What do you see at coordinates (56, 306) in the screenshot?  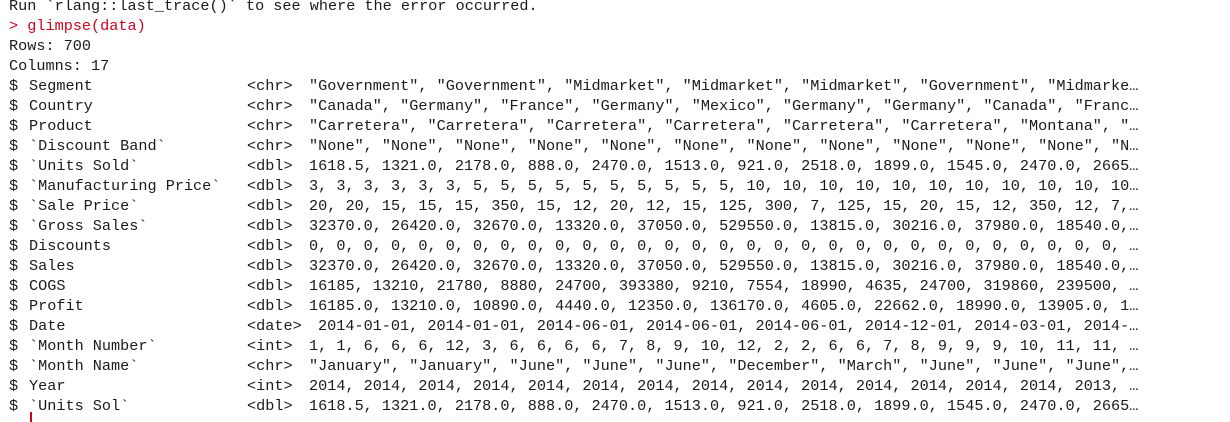 I see `field-name: Profit` at bounding box center [56, 306].